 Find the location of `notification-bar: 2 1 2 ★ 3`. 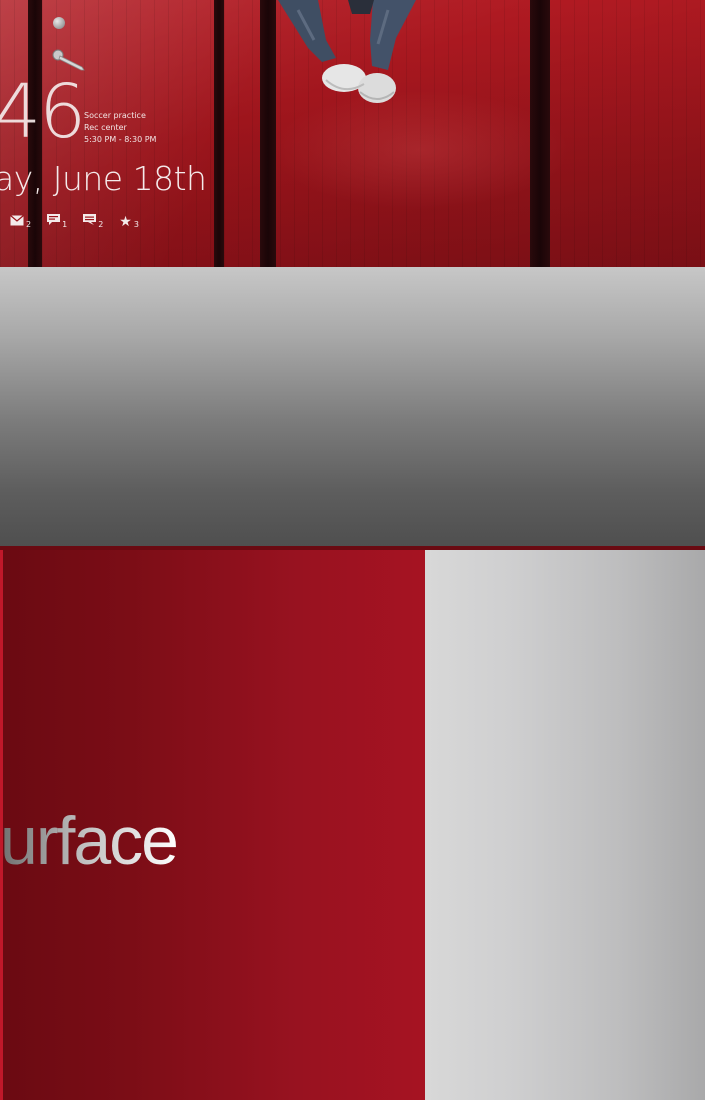

notification-bar: 2 1 2 ★ 3 is located at coordinates (74, 222).